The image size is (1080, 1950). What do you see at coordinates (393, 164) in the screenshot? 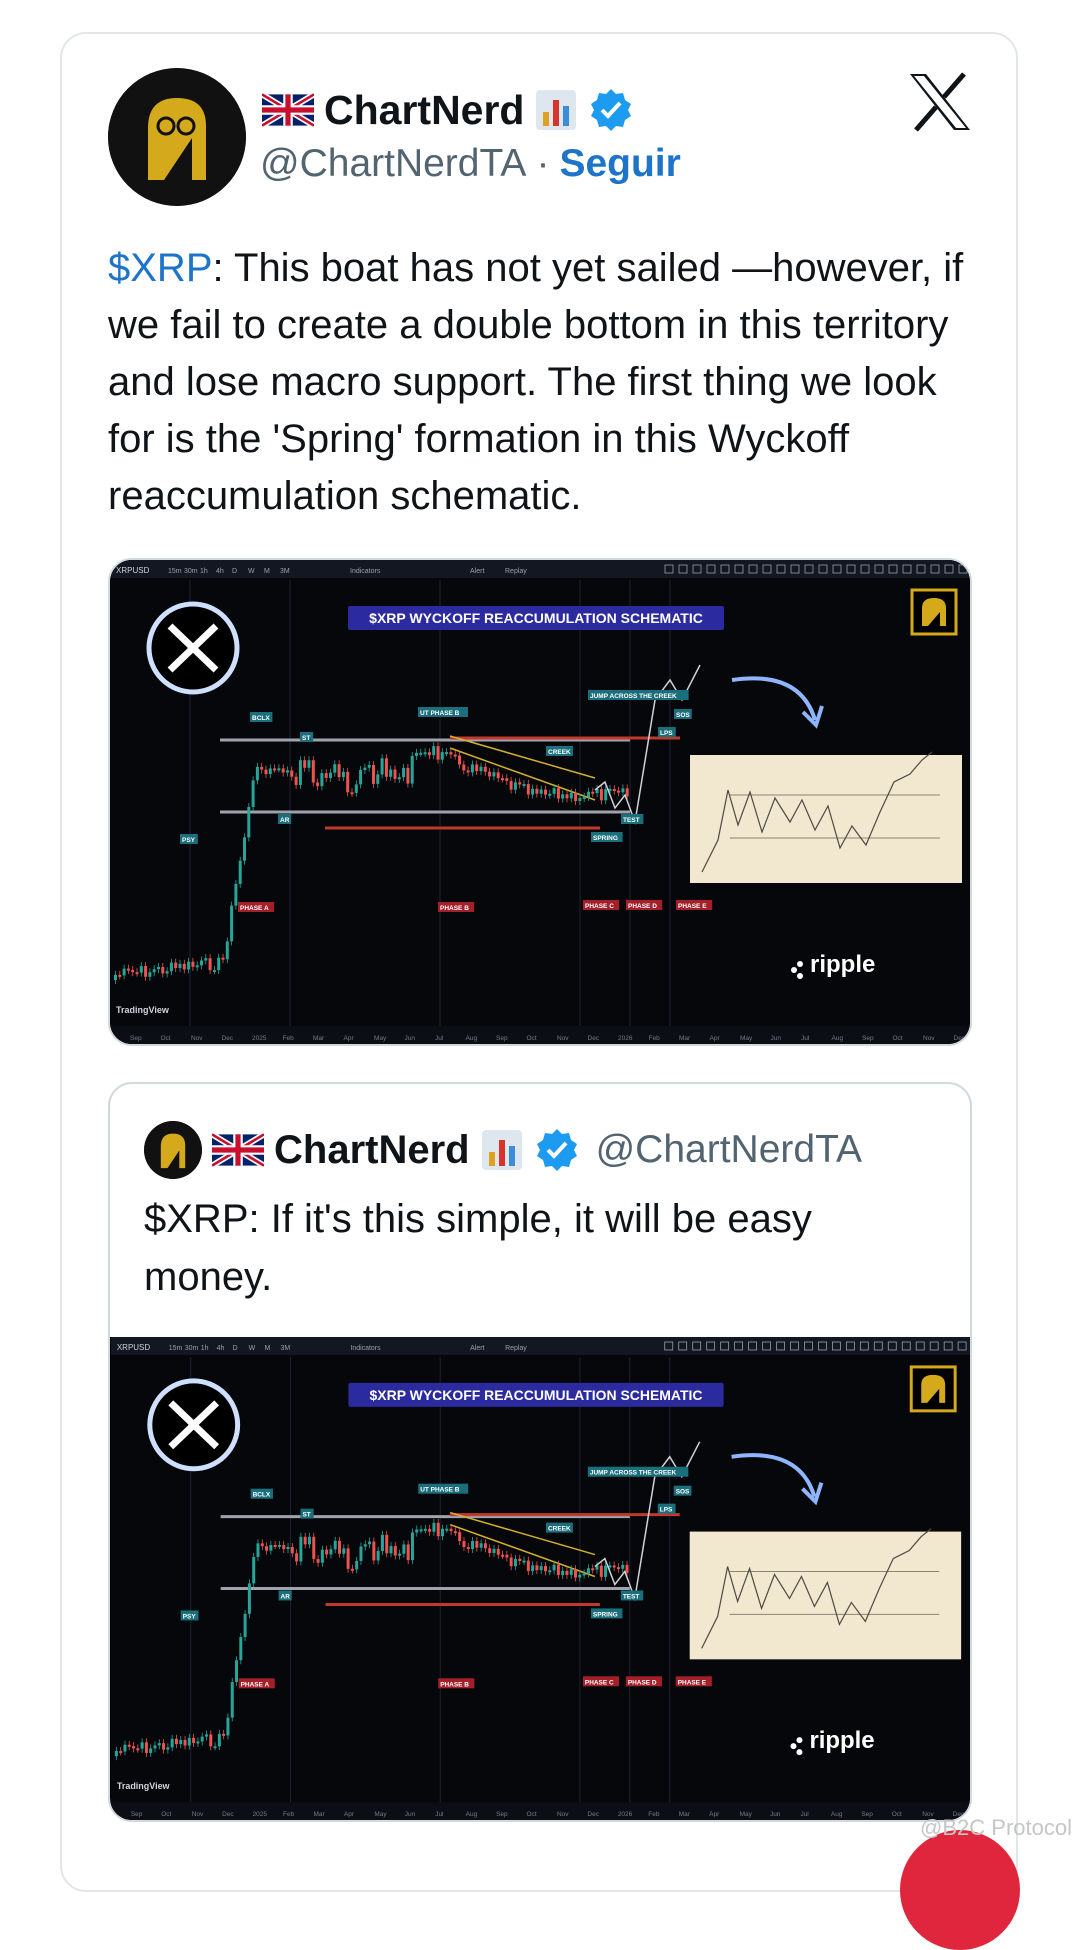
I see `author-handle: @ChartNerdTA` at bounding box center [393, 164].